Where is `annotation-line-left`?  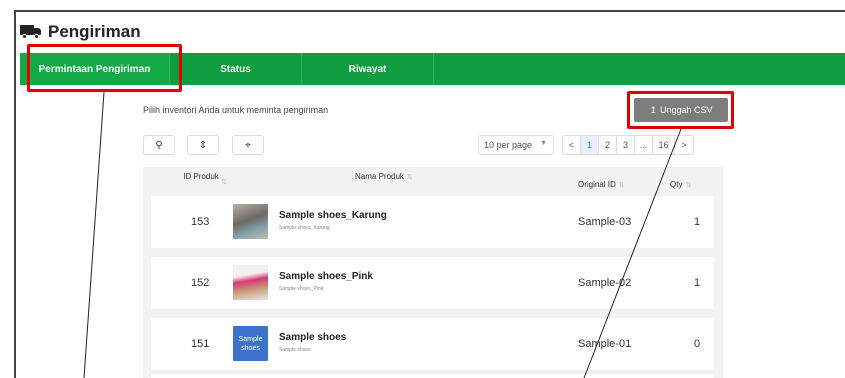
annotation-line-left is located at coordinates (94, 234).